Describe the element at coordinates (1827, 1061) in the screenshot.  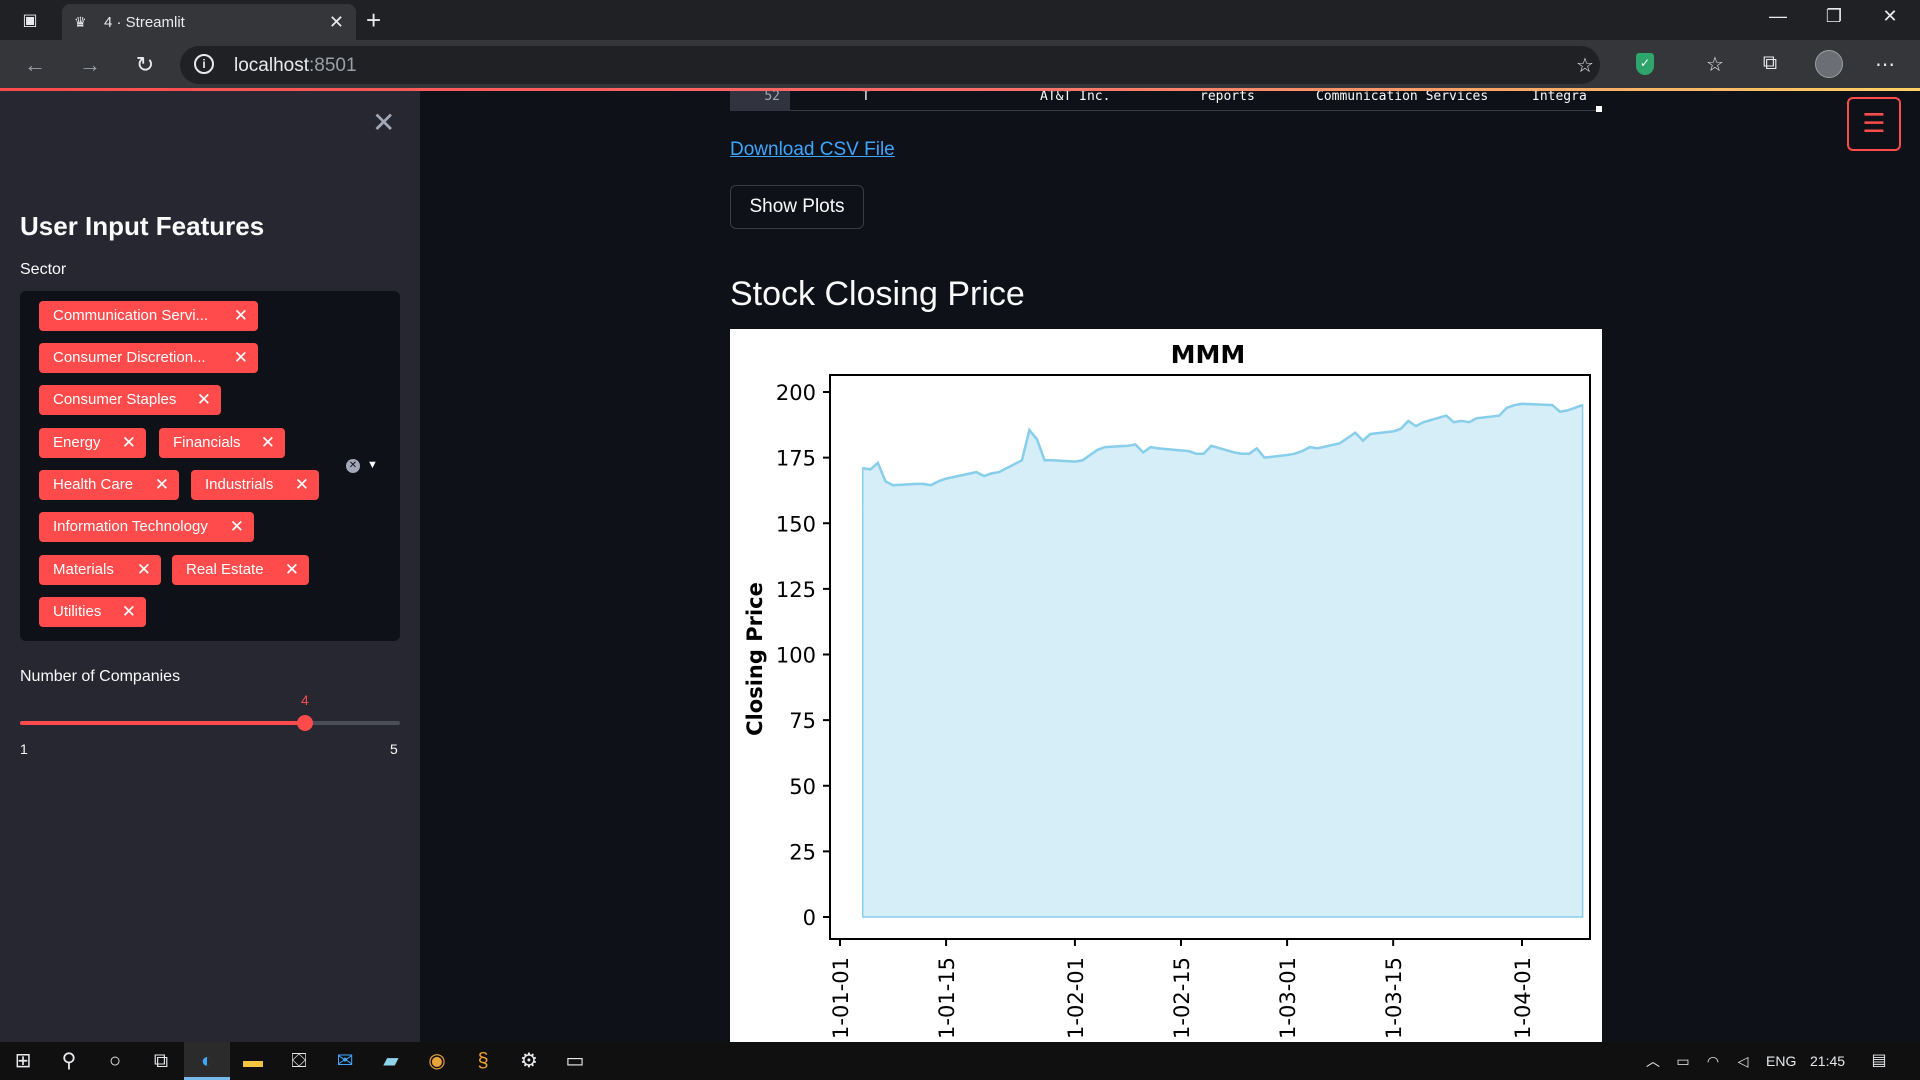
I see `clock: 21:45` at that location.